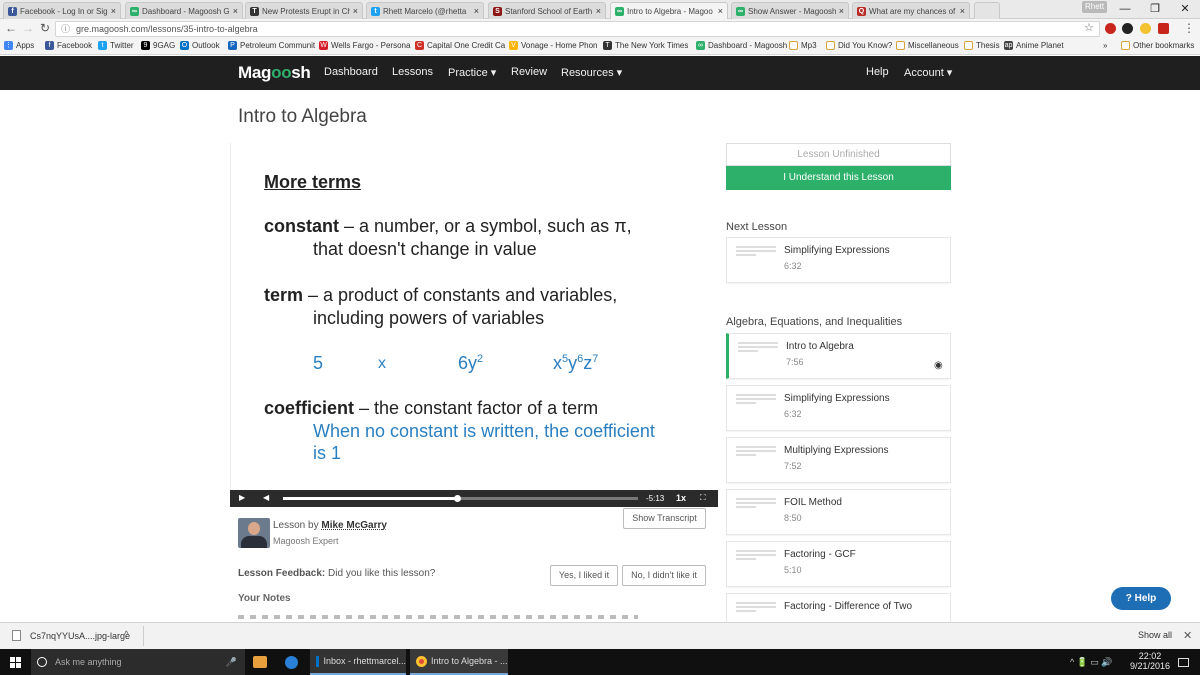 Image resolution: width=1200 pixels, height=675 pixels. I want to click on lesson-list-item: Factoring - GCF 5:10, so click(838, 564).